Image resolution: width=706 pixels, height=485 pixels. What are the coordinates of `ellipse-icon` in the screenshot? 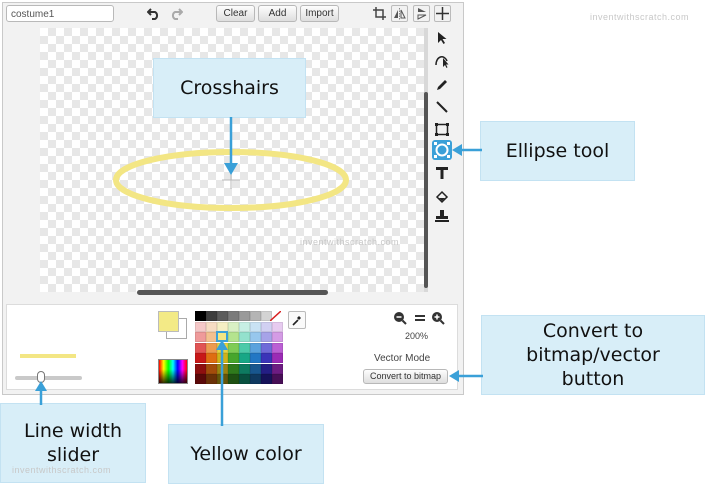 It's located at (442, 150).